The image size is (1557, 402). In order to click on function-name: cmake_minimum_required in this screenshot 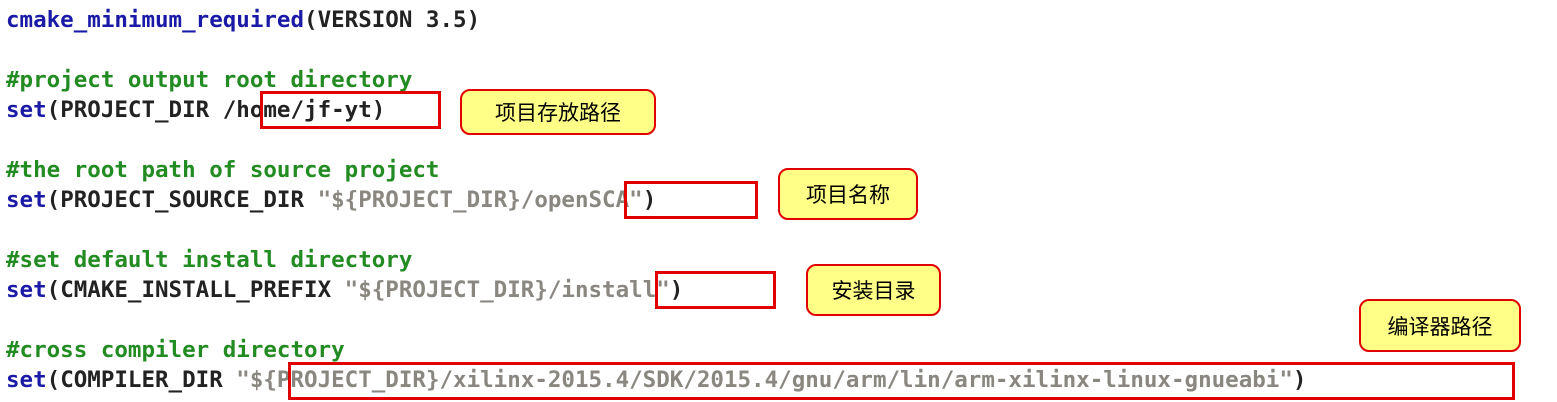, I will do `click(155, 20)`.